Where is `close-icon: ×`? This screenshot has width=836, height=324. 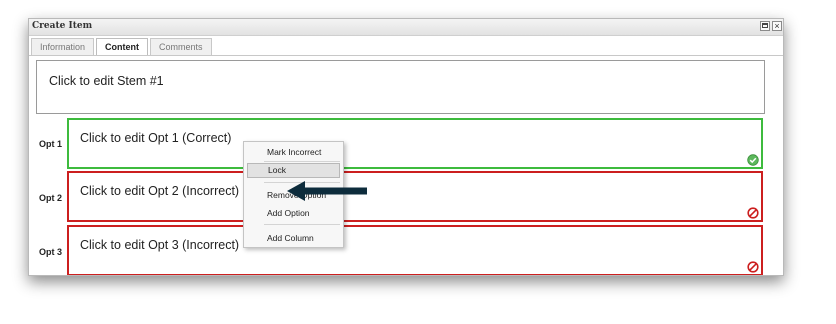
close-icon: × is located at coordinates (777, 26).